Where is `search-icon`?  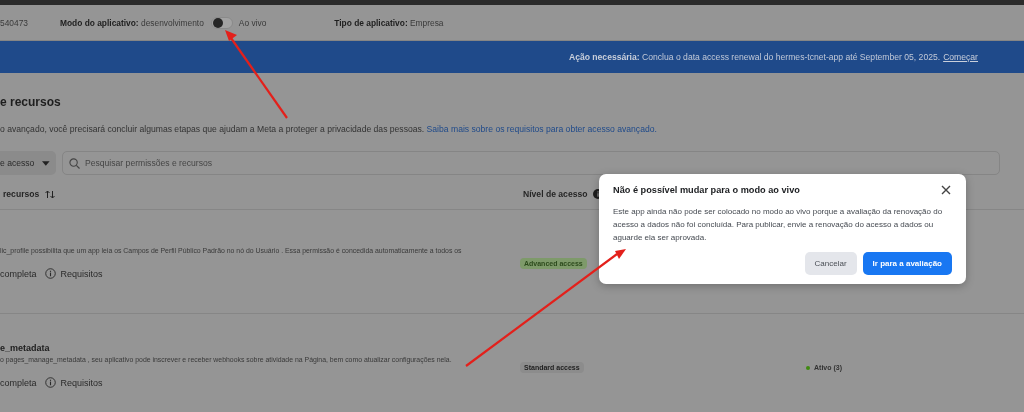
search-icon is located at coordinates (74, 163).